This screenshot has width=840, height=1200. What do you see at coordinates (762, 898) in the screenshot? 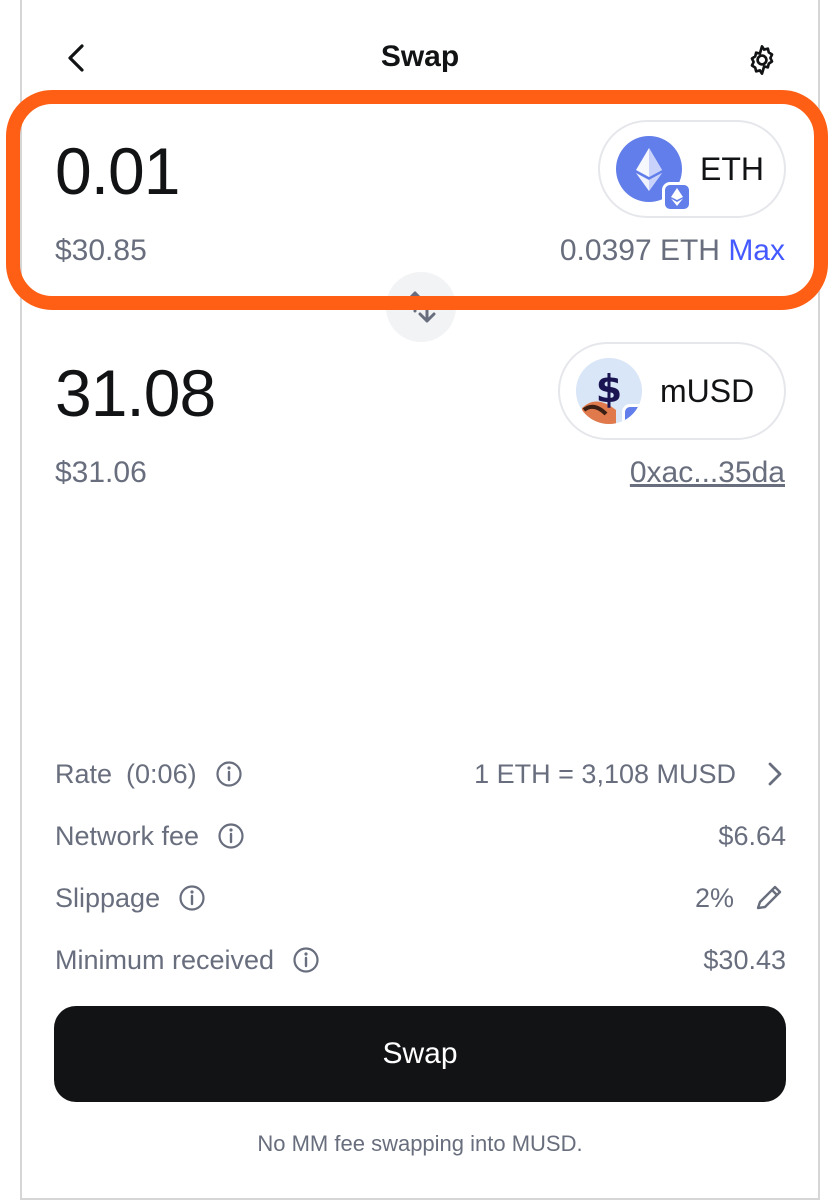
I see `edit-pencil-icon` at bounding box center [762, 898].